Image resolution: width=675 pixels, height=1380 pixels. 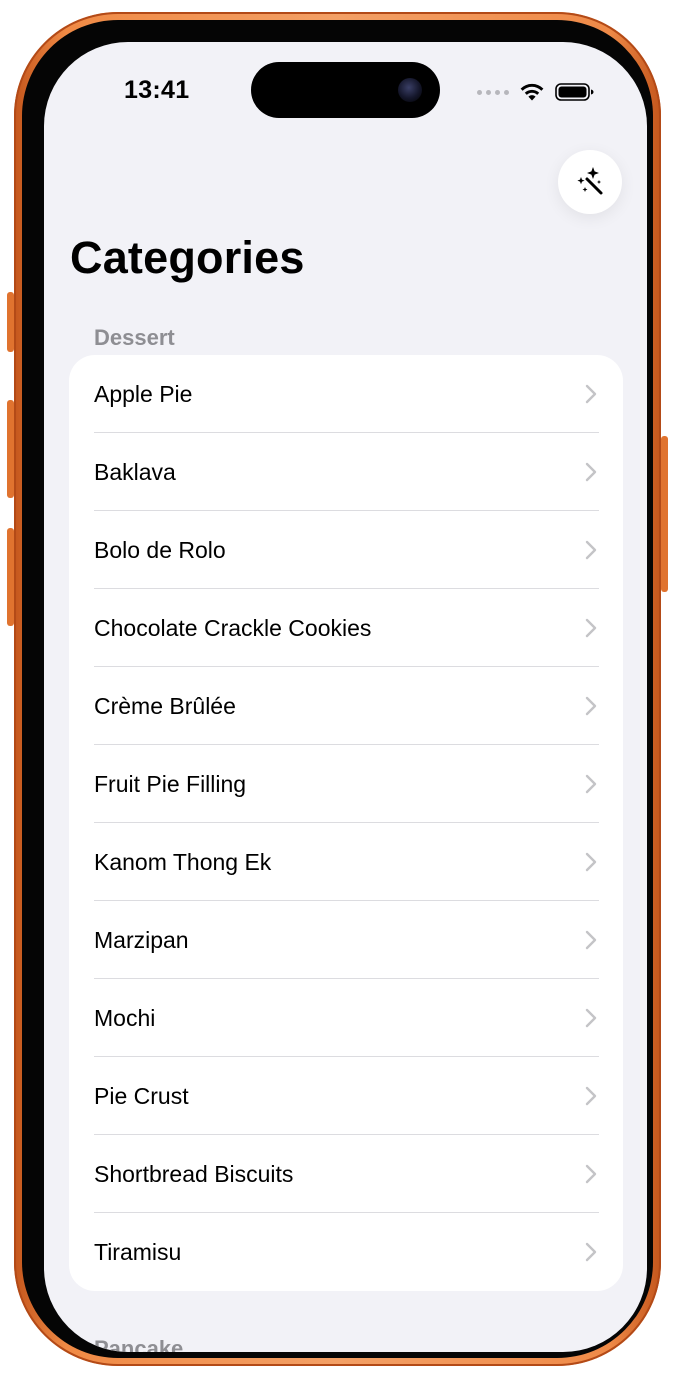 What do you see at coordinates (135, 471) in the screenshot?
I see `list-item-label: Baklava` at bounding box center [135, 471].